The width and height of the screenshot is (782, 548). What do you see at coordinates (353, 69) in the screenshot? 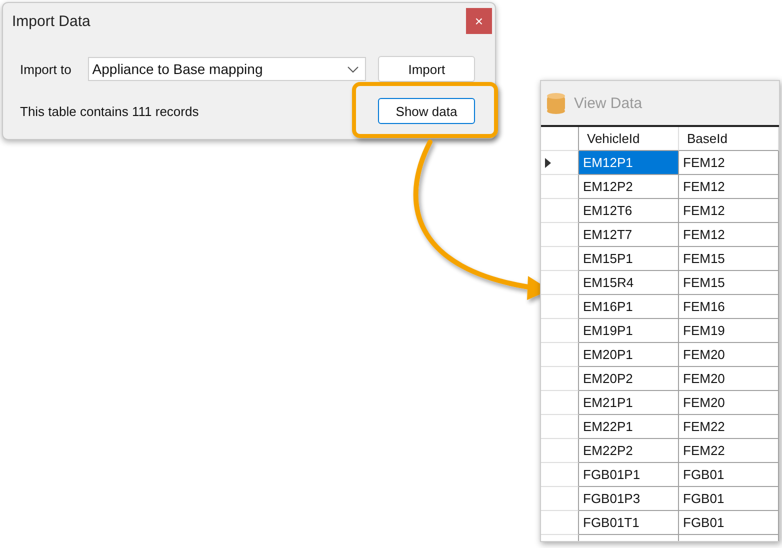
I see `chevron-icon` at bounding box center [353, 69].